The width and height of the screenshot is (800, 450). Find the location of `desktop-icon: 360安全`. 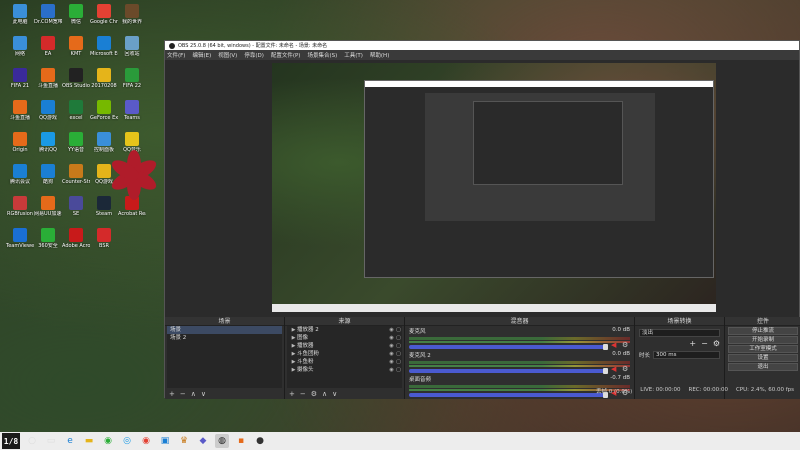

desktop-icon: 360安全 is located at coordinates (48, 238).